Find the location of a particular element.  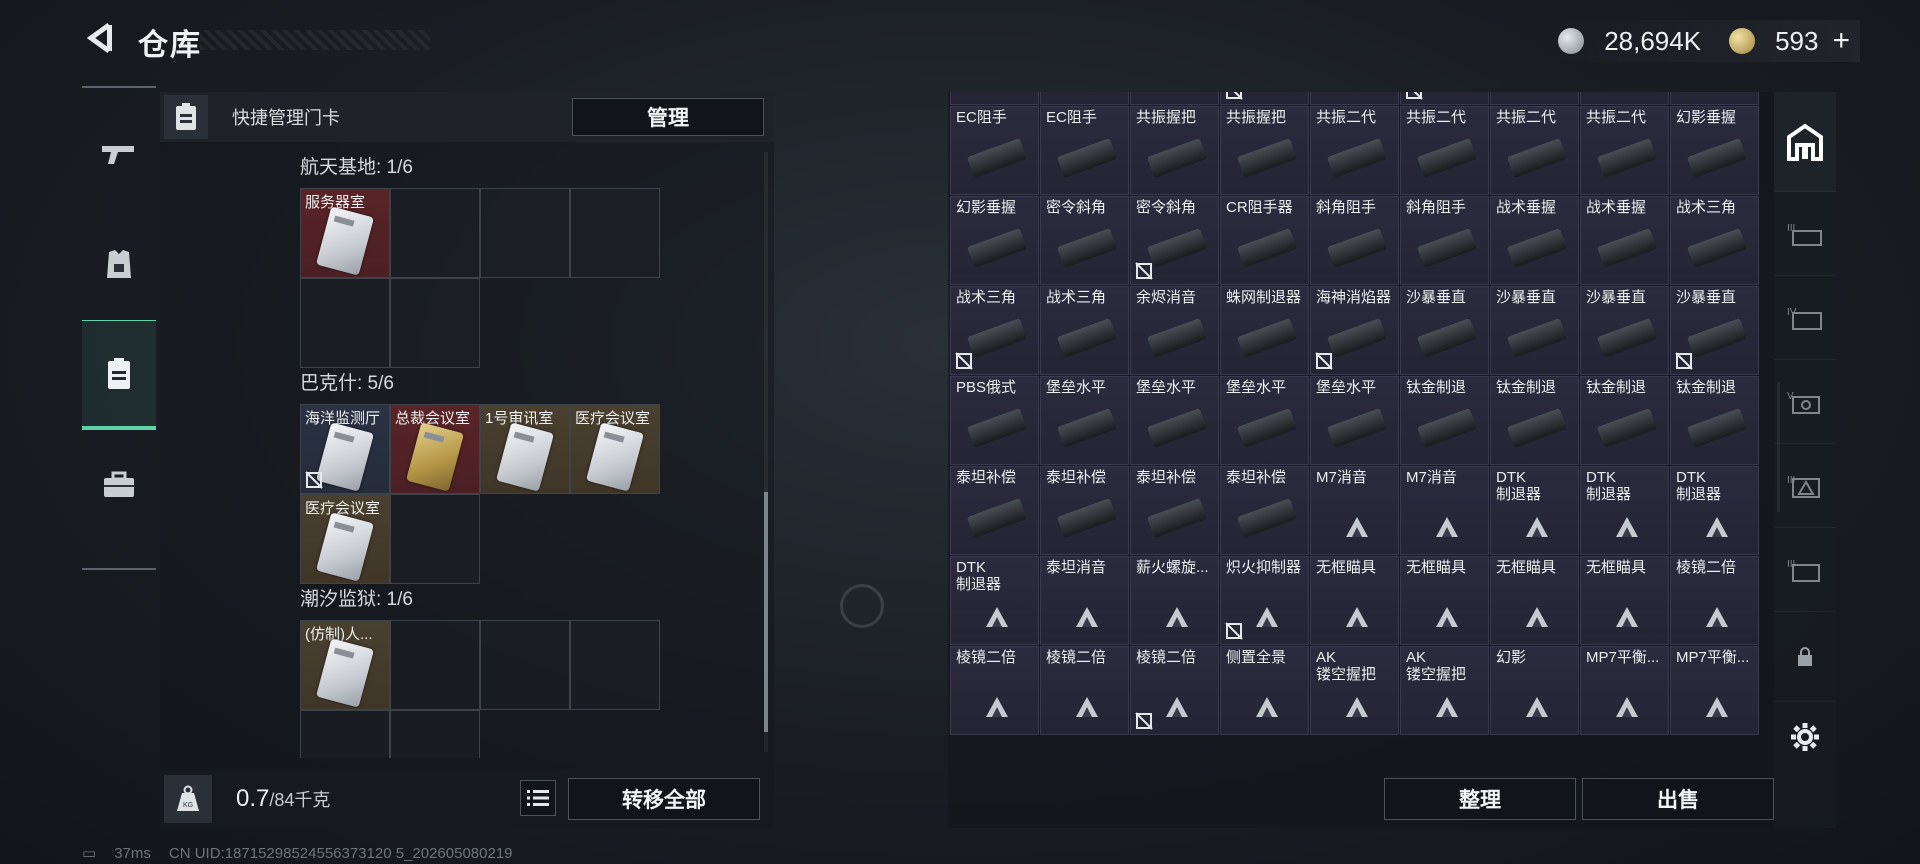

sidebar-settings is located at coordinates (1805, 737).